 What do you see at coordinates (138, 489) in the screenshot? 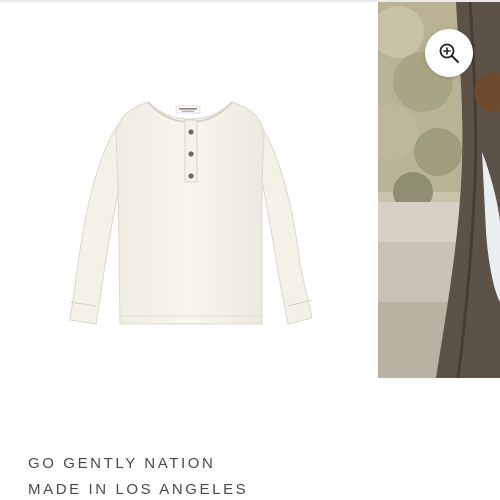
I see `brand-origin: MADE IN LOS ANGELES` at bounding box center [138, 489].